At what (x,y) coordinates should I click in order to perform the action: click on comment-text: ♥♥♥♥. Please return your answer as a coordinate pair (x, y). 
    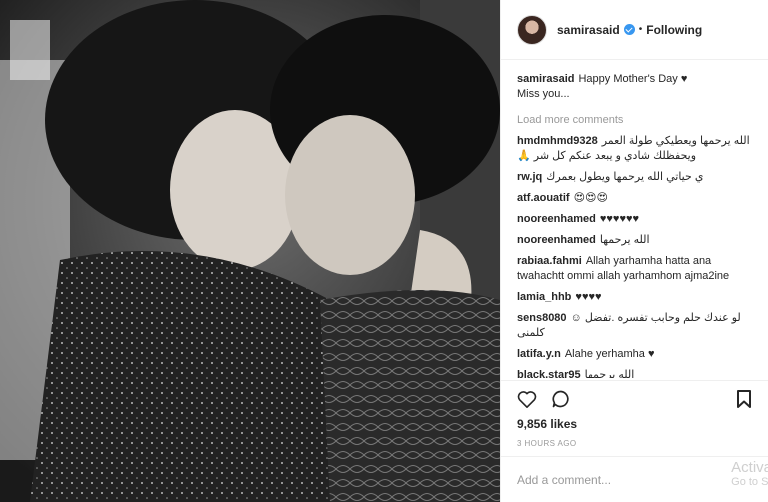
    Looking at the image, I should click on (588, 297).